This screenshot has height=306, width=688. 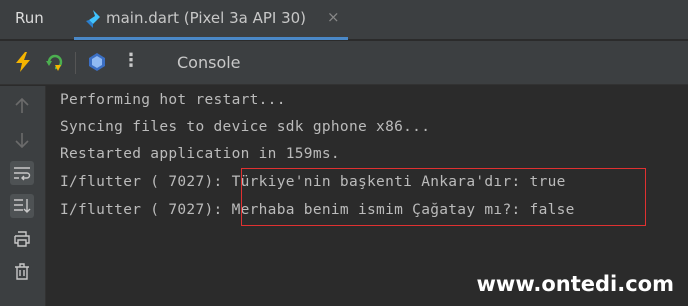 What do you see at coordinates (131, 60) in the screenshot?
I see `more-options-icon: ⋮` at bounding box center [131, 60].